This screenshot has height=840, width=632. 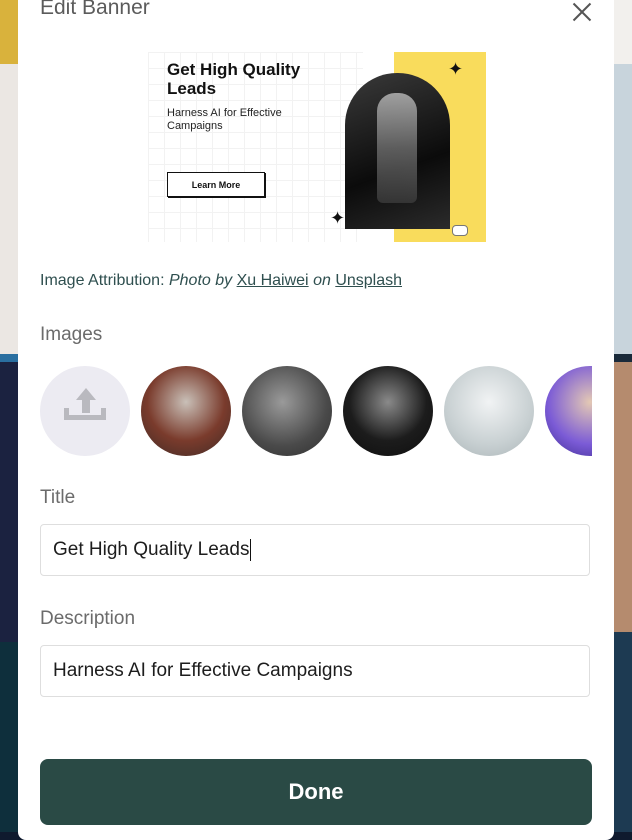 What do you see at coordinates (88, 618) in the screenshot?
I see `description-label: Description` at bounding box center [88, 618].